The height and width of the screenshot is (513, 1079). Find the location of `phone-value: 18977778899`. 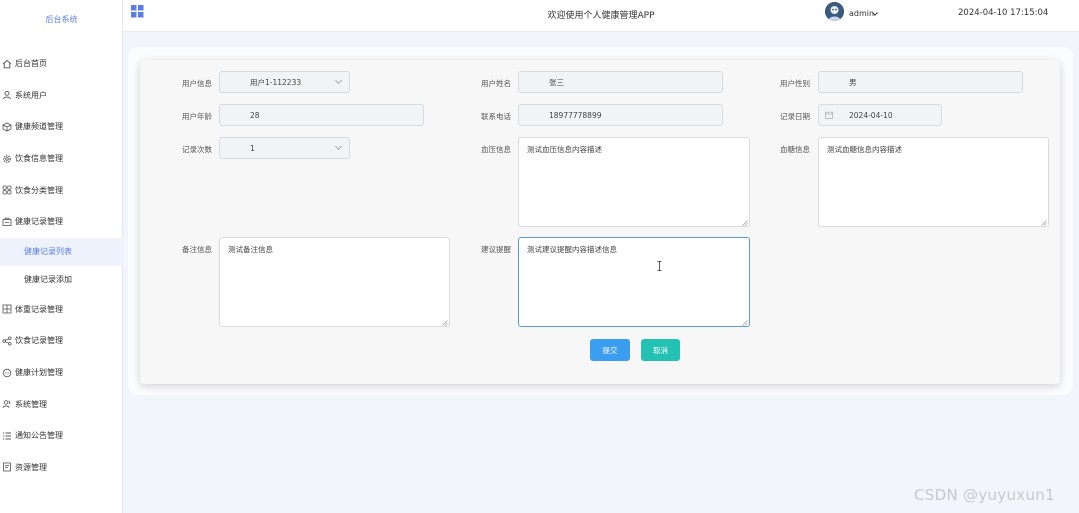

phone-value: 18977778899 is located at coordinates (575, 115).